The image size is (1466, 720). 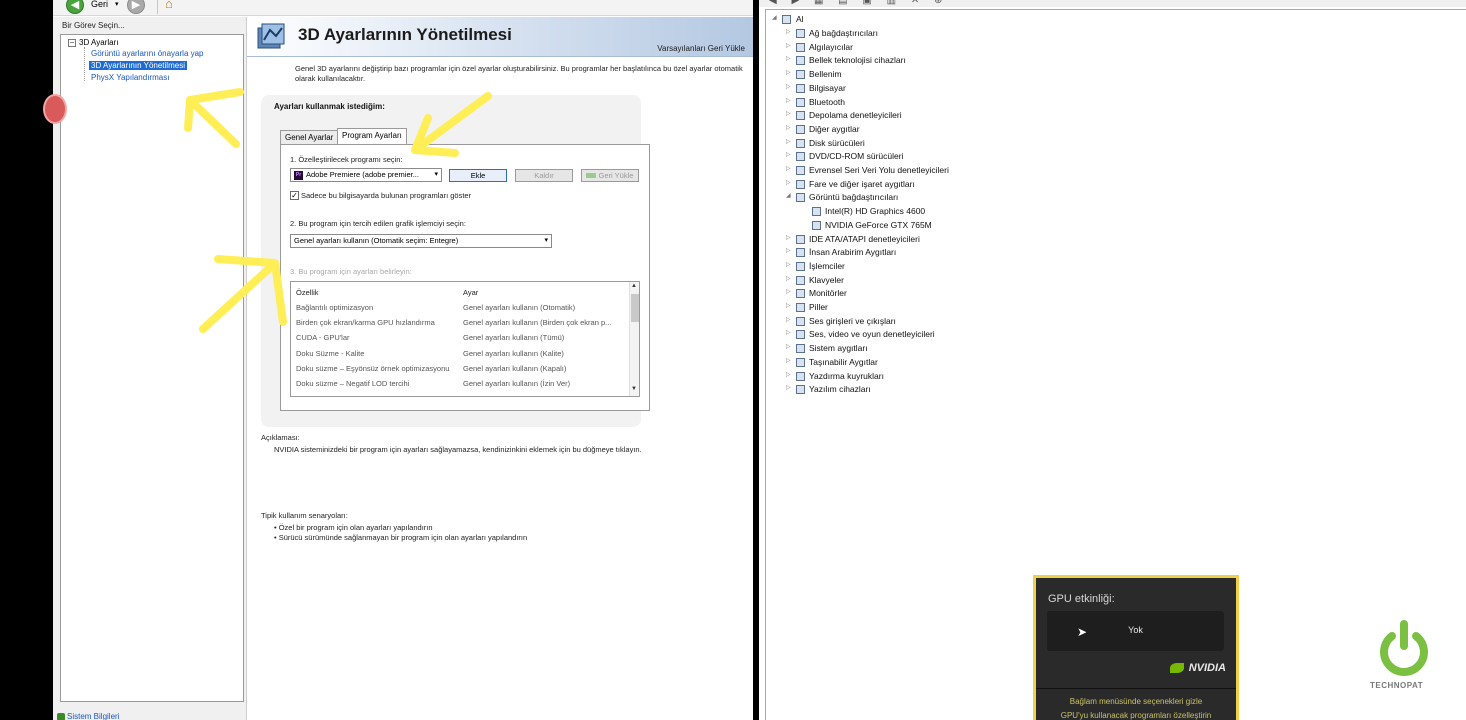 What do you see at coordinates (544, 175) in the screenshot?
I see `remove-button: Kaldır` at bounding box center [544, 175].